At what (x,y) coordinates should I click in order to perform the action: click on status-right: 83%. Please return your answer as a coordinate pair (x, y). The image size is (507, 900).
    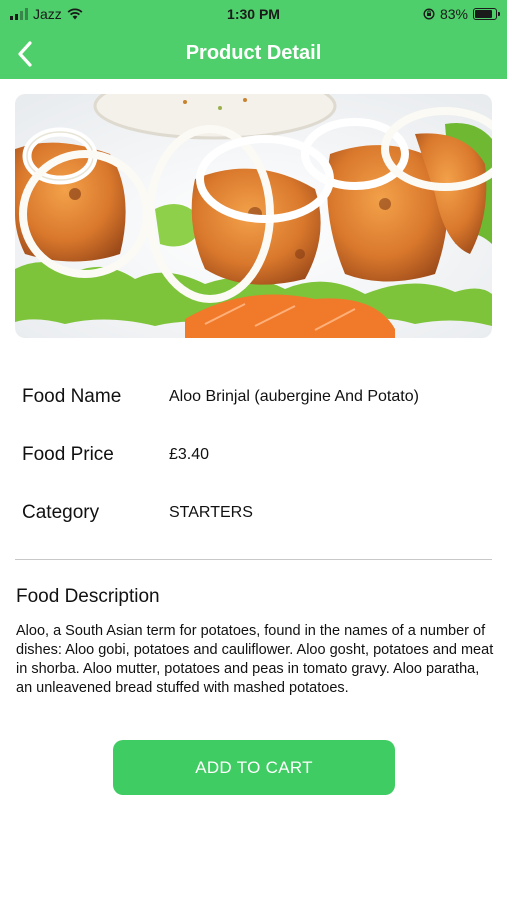
    Looking at the image, I should click on (461, 14).